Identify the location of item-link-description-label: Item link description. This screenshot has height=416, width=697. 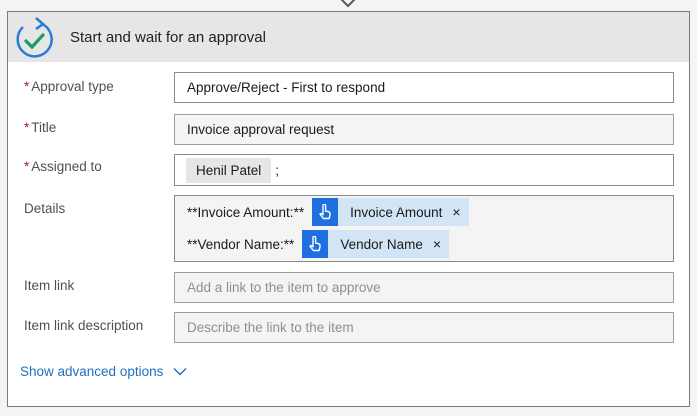
(84, 325).